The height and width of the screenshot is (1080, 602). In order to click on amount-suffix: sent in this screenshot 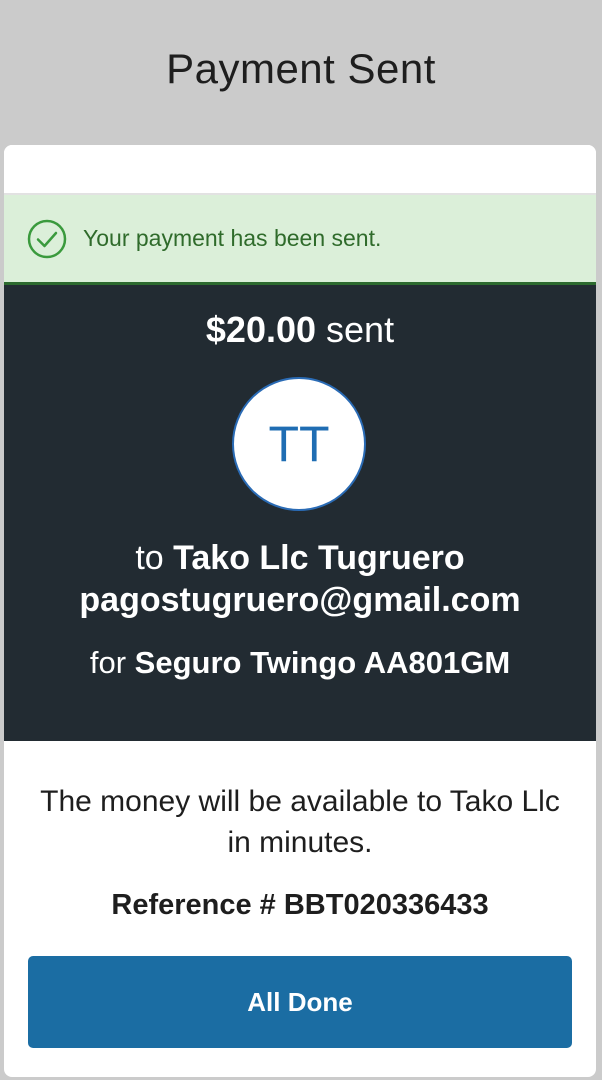, I will do `click(360, 329)`.